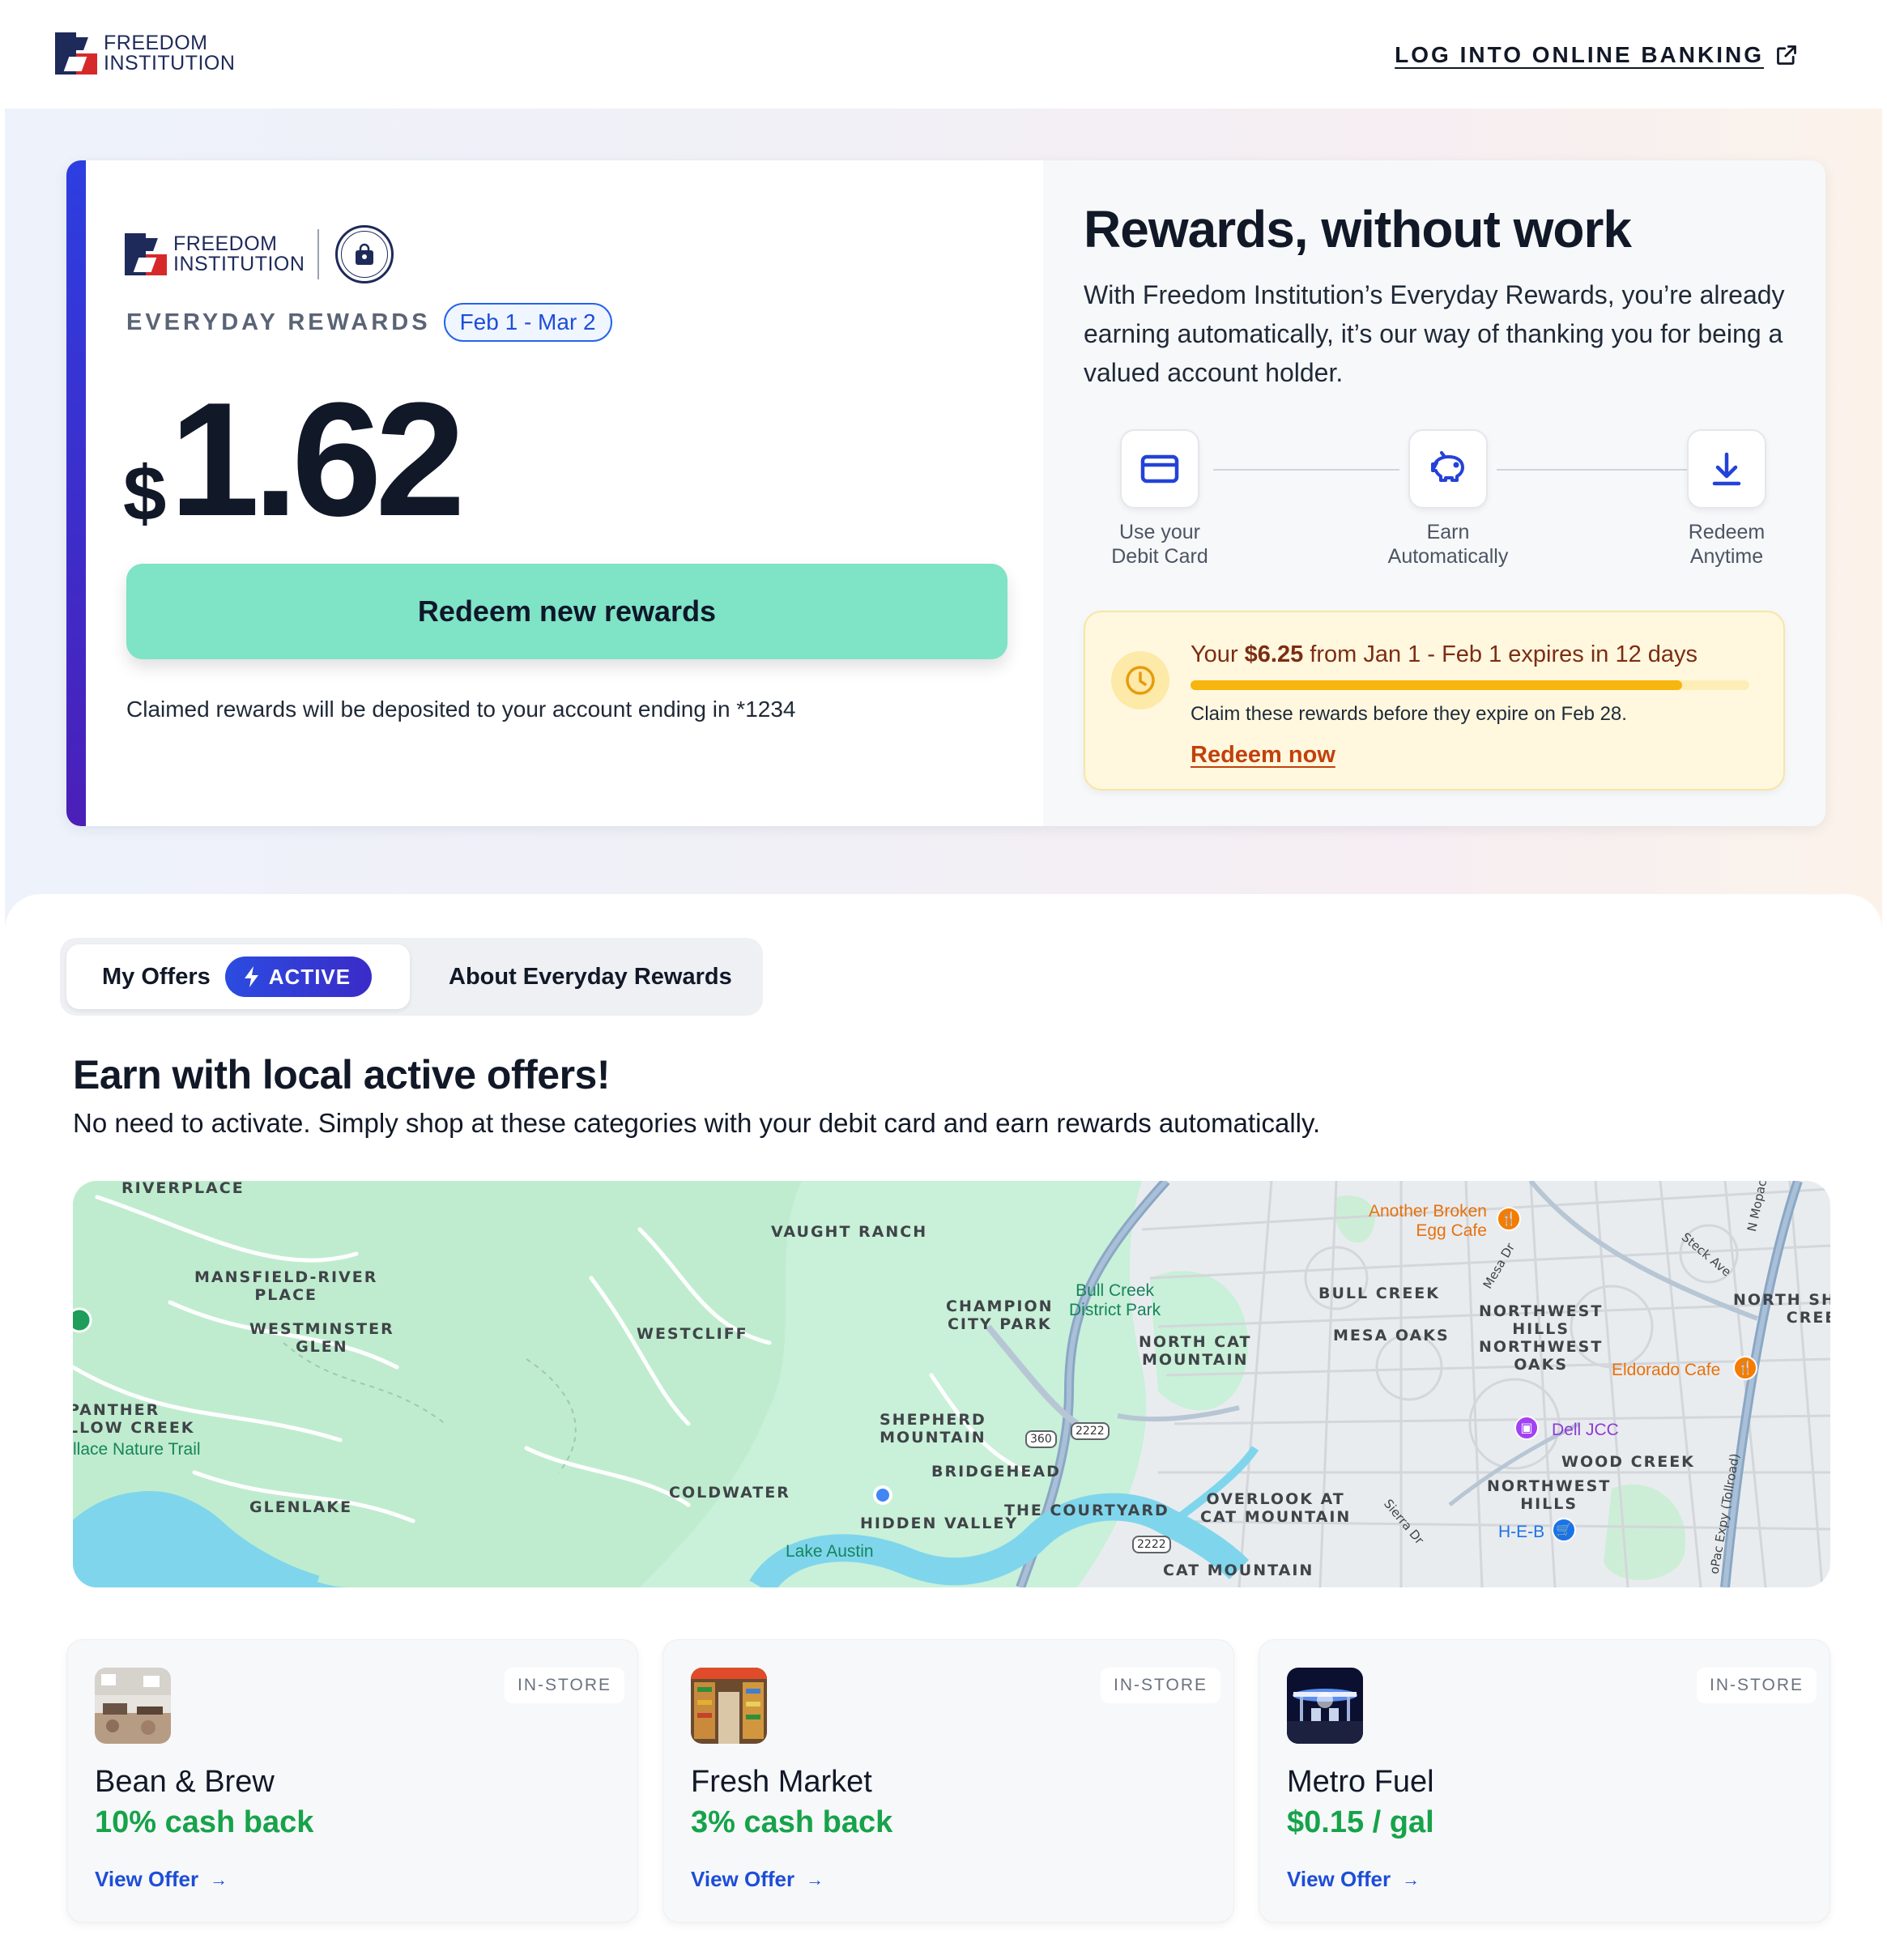 This screenshot has width=1887, height=1960. Describe the element at coordinates (1218, 654) in the screenshot. I see `expiry-prefix: Your` at that location.